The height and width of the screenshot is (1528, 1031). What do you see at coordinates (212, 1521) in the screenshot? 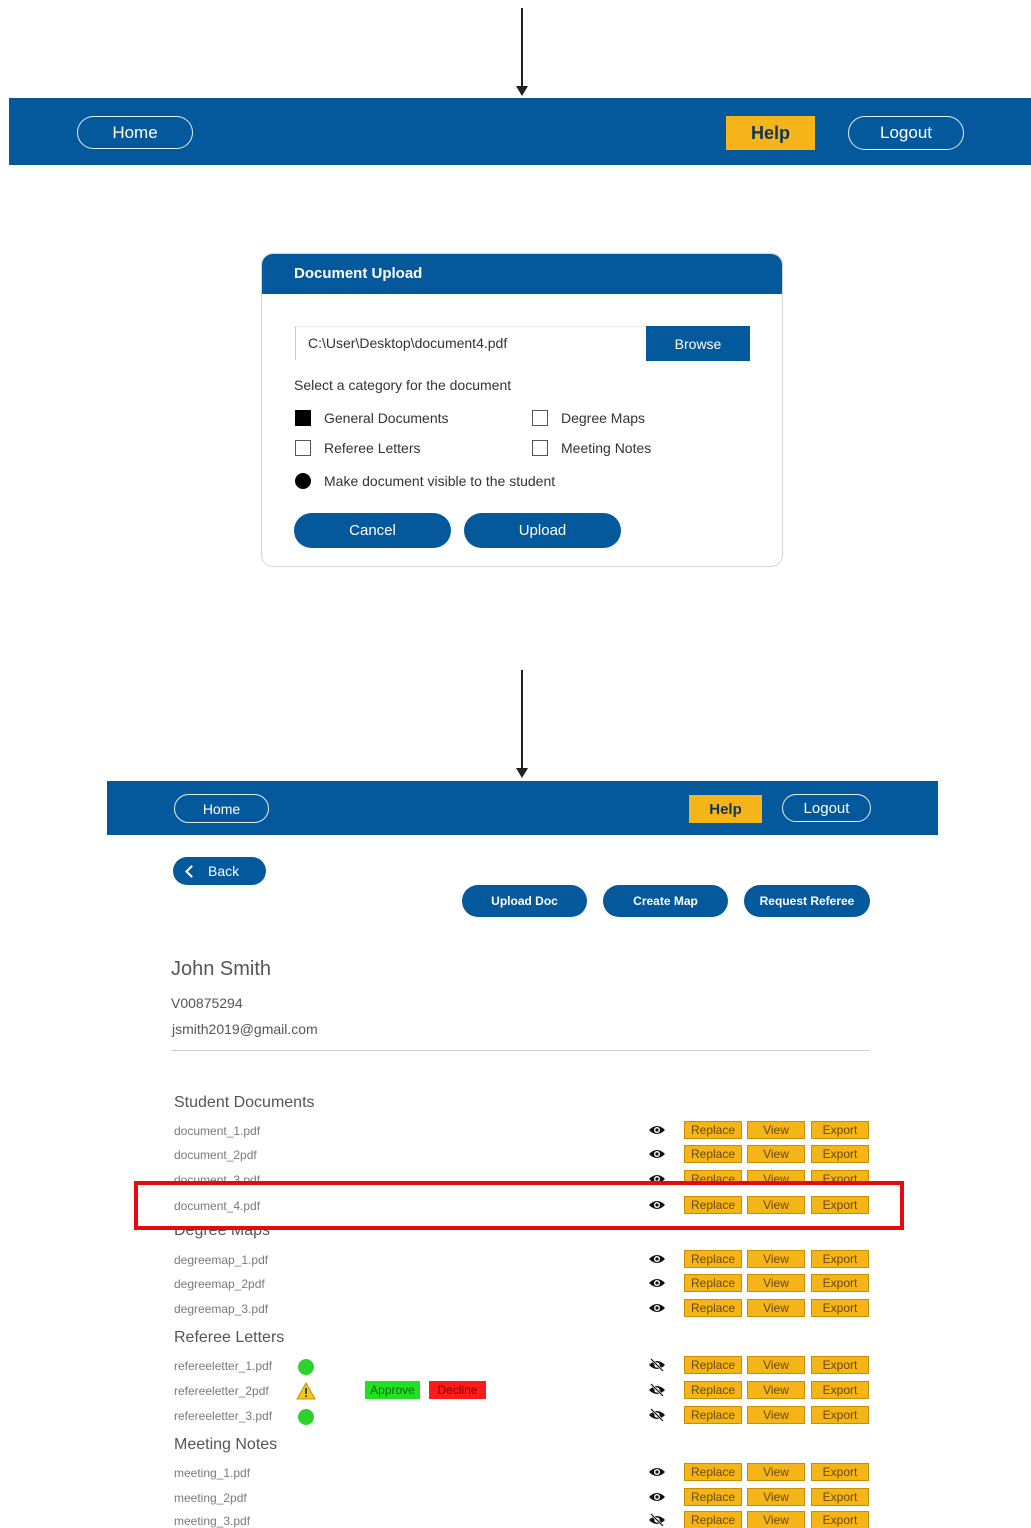
I see `file-name: meeting_3.pdf` at bounding box center [212, 1521].